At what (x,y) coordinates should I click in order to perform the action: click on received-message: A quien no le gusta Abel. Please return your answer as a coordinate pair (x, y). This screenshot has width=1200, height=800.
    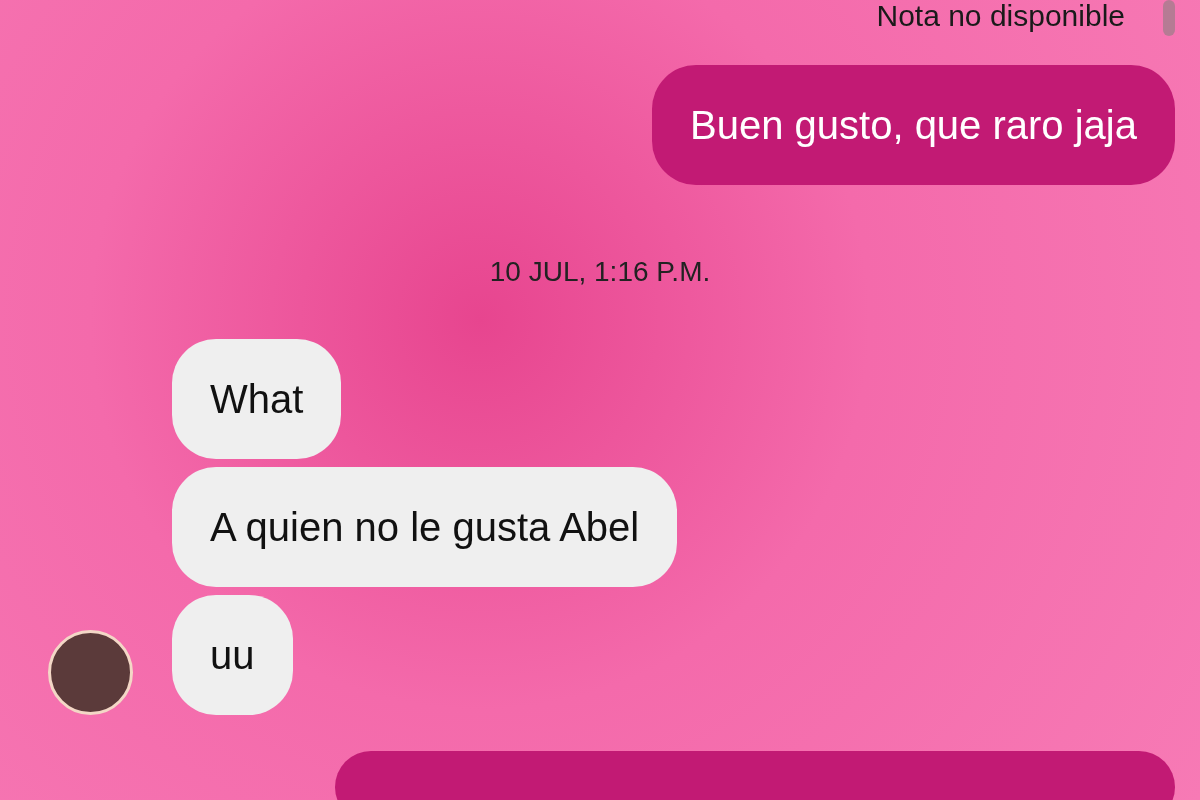
    Looking at the image, I should click on (425, 527).